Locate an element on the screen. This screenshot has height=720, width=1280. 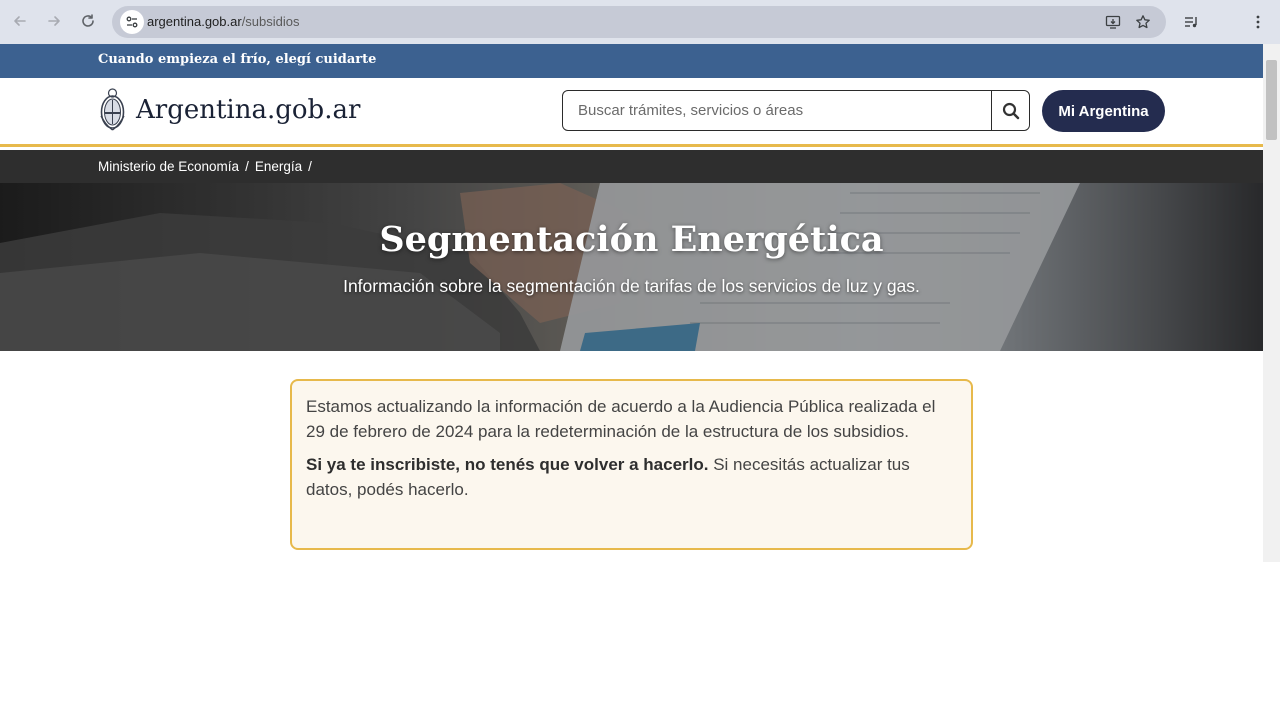
install-app-button is located at coordinates (1113, 22).